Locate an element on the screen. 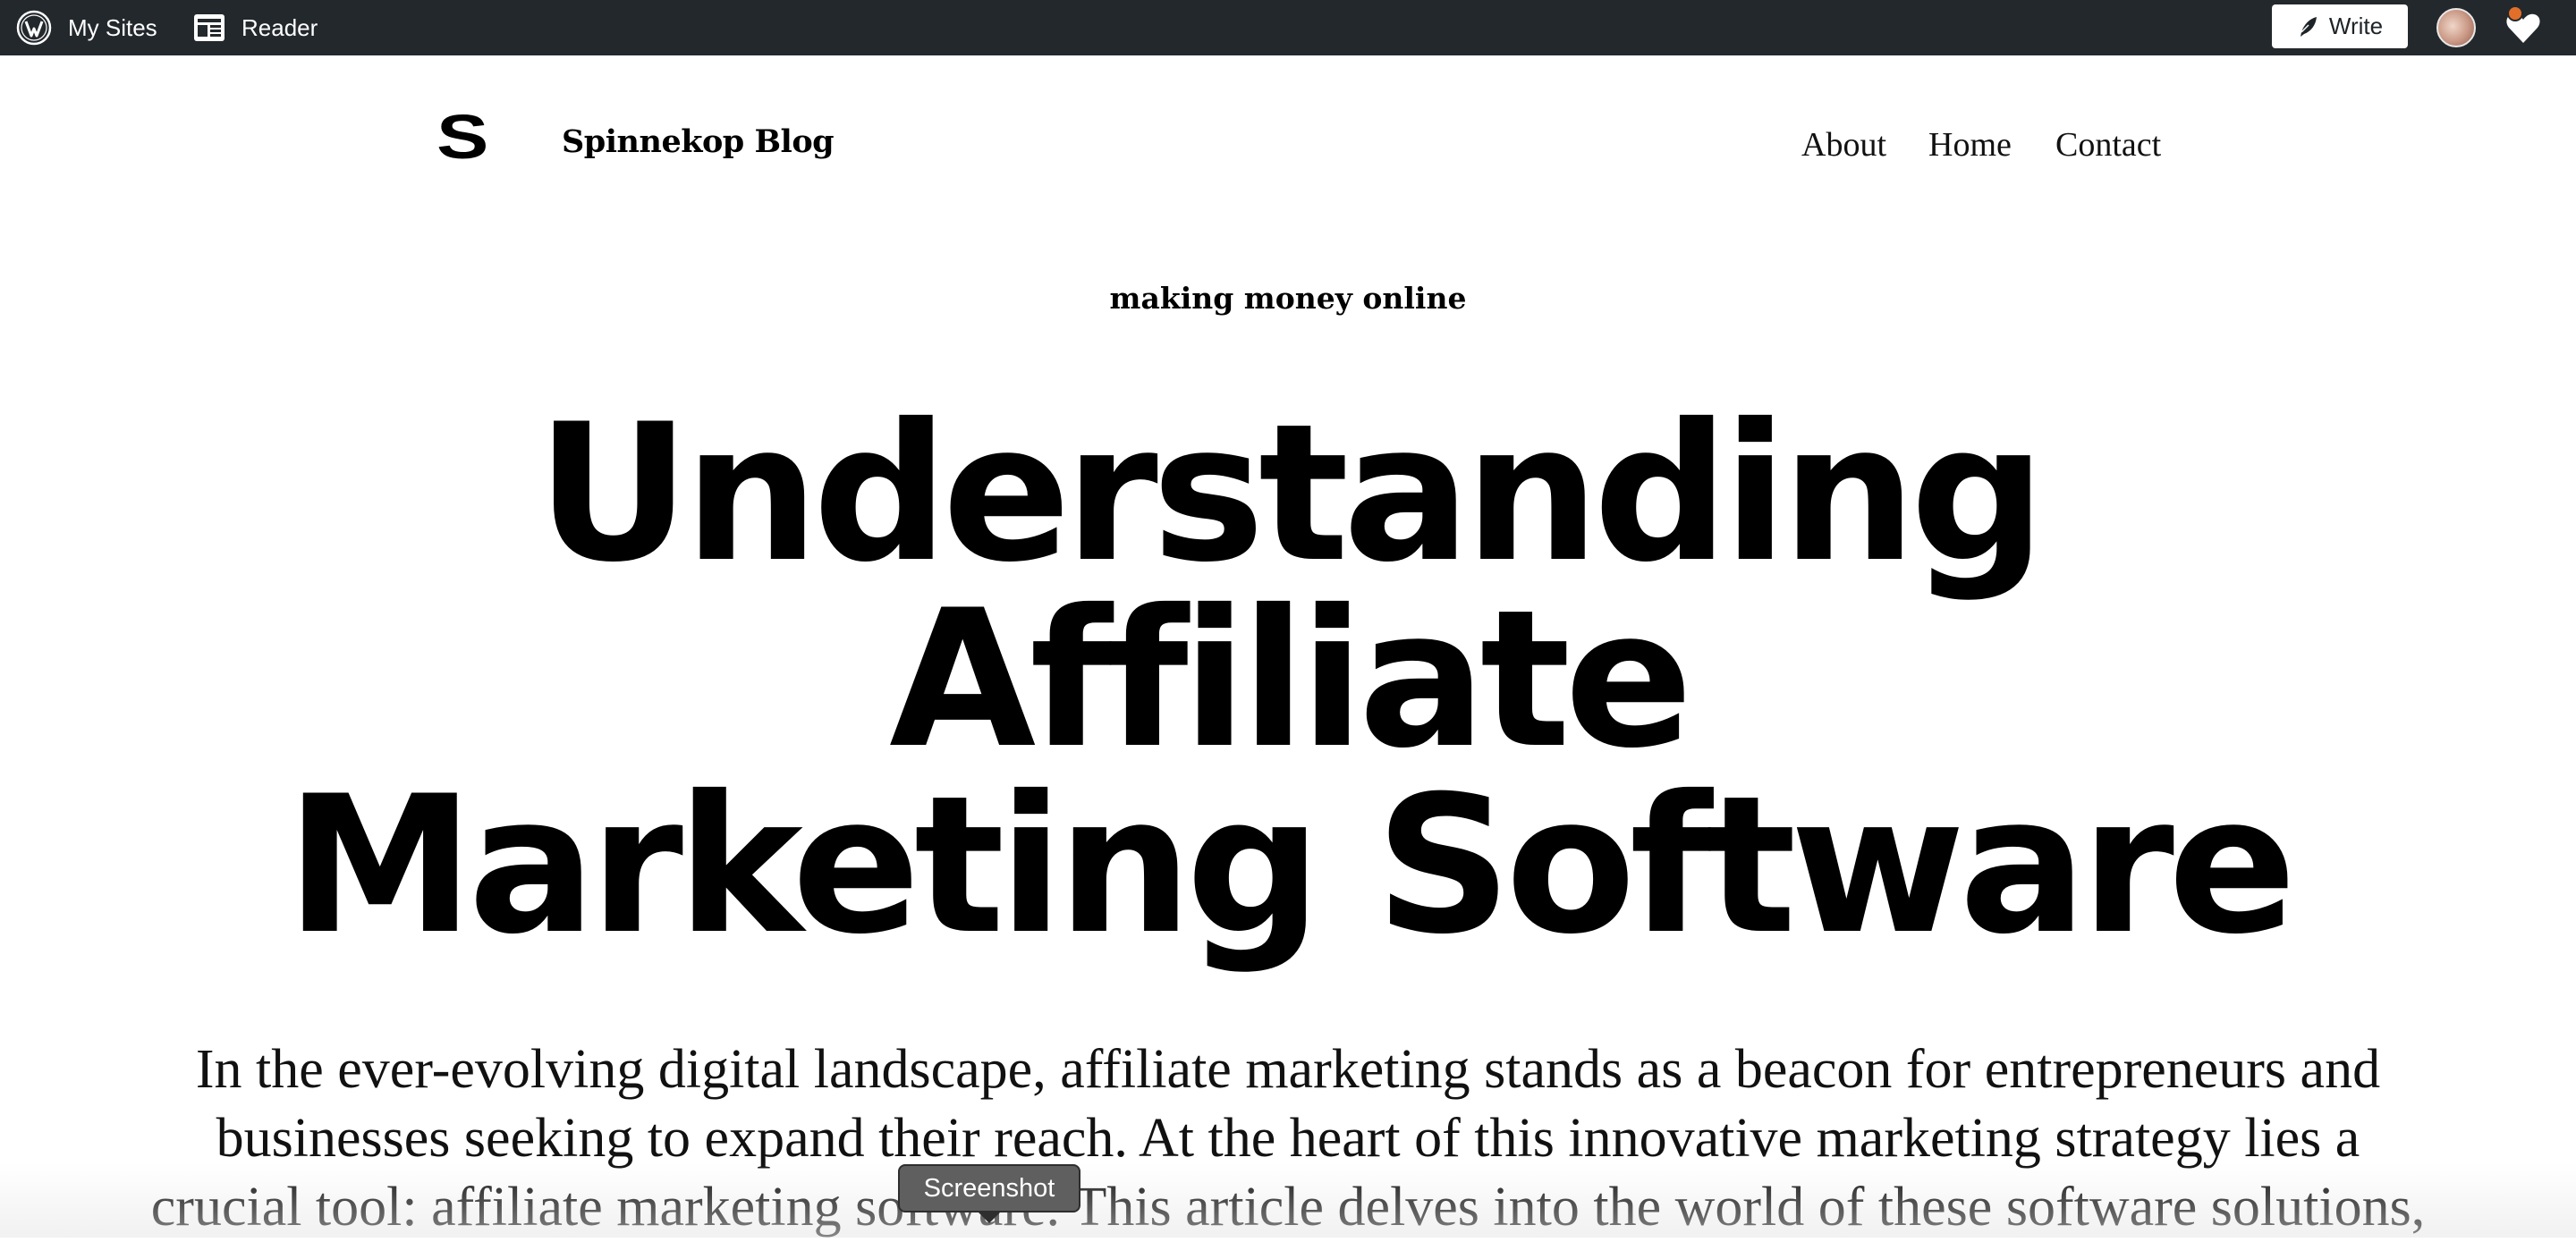 The image size is (2576, 1242). nav-home: Home is located at coordinates (1970, 145).